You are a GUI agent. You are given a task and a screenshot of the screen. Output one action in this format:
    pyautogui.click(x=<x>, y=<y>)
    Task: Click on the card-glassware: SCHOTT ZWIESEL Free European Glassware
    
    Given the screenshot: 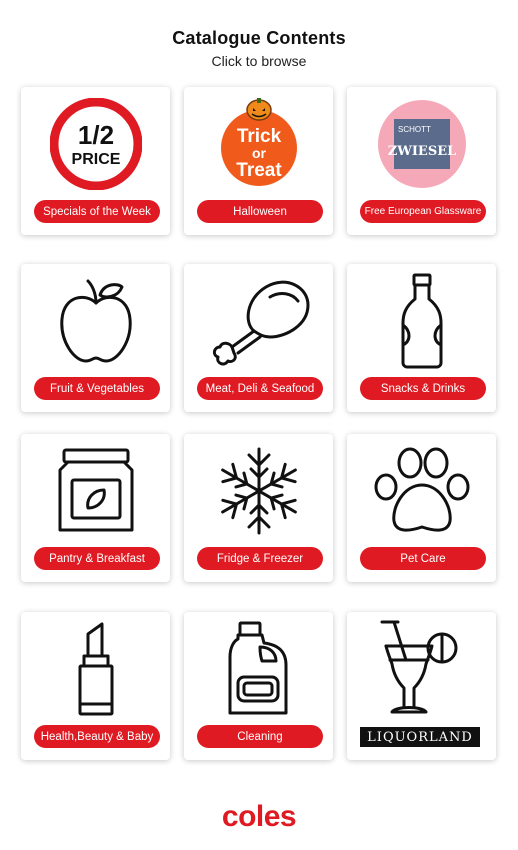 What is the action you would take?
    pyautogui.click(x=421, y=161)
    